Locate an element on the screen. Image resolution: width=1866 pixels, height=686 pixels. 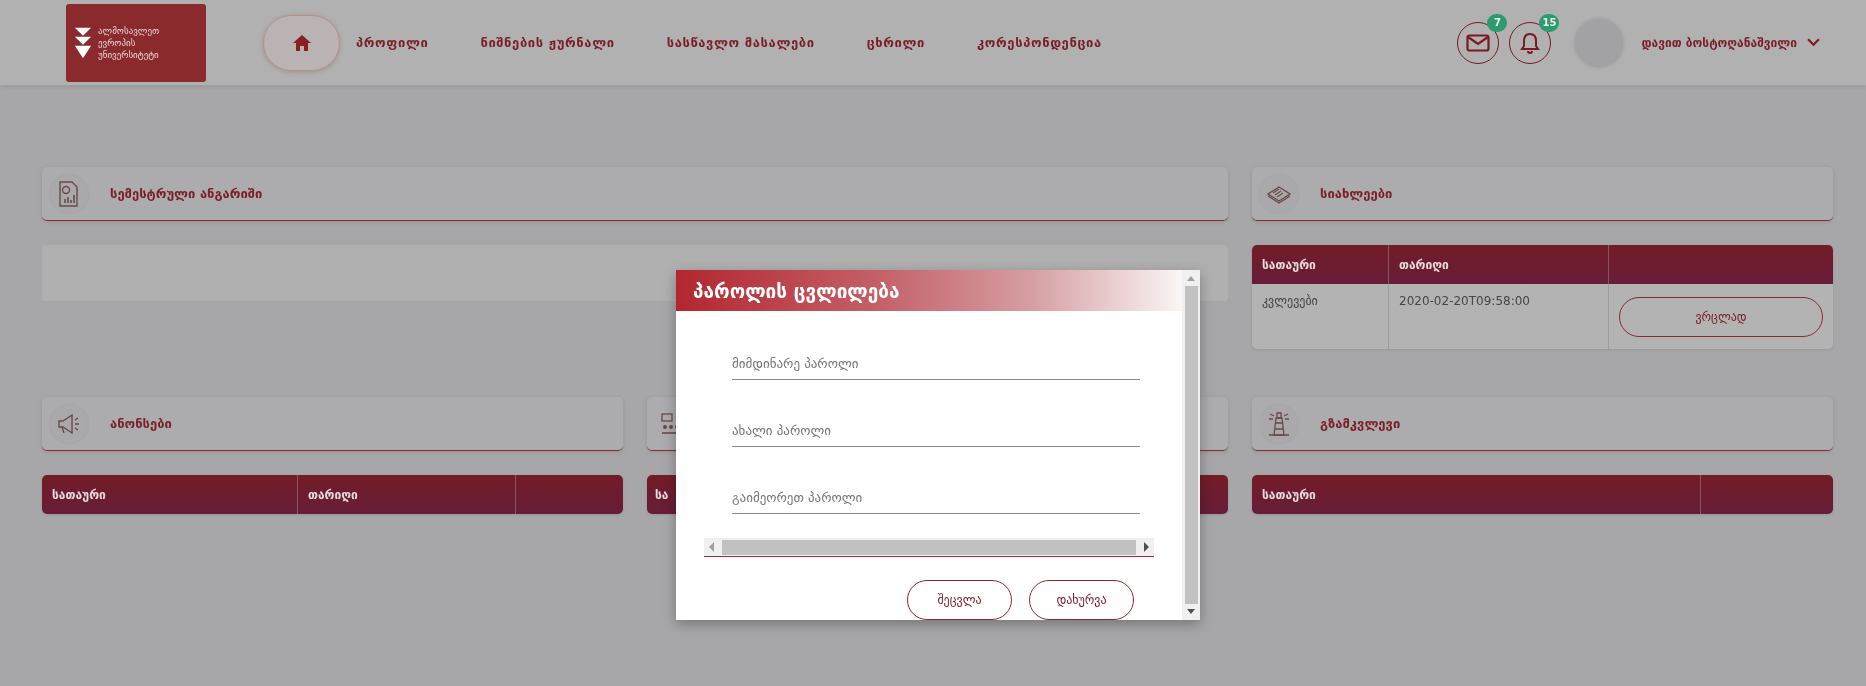
section-title: ანონსები is located at coordinates (141, 423).